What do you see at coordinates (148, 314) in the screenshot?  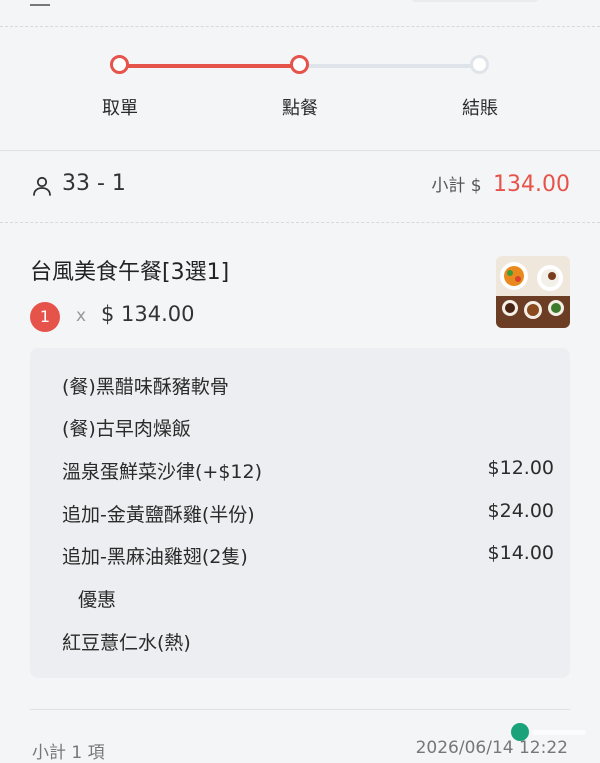 I see `item-price: $ 134.00` at bounding box center [148, 314].